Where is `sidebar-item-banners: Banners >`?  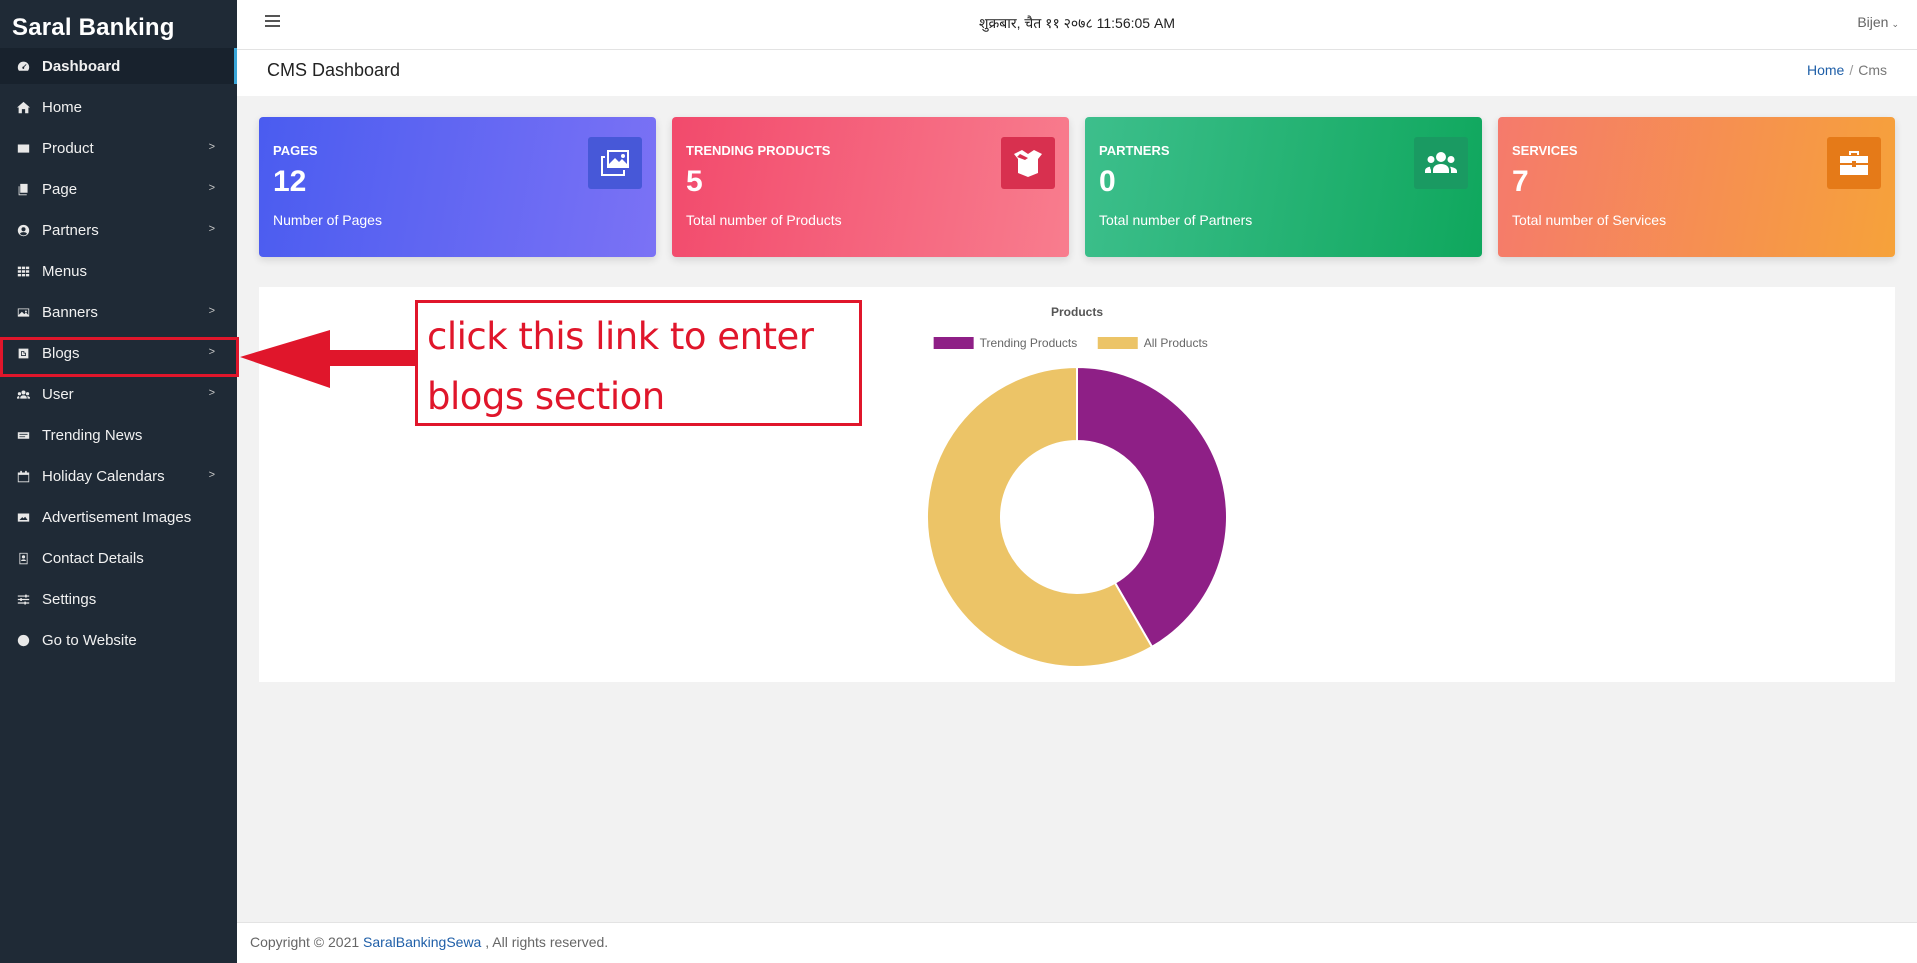
sidebar-item-banners: Banners > is located at coordinates (118, 312).